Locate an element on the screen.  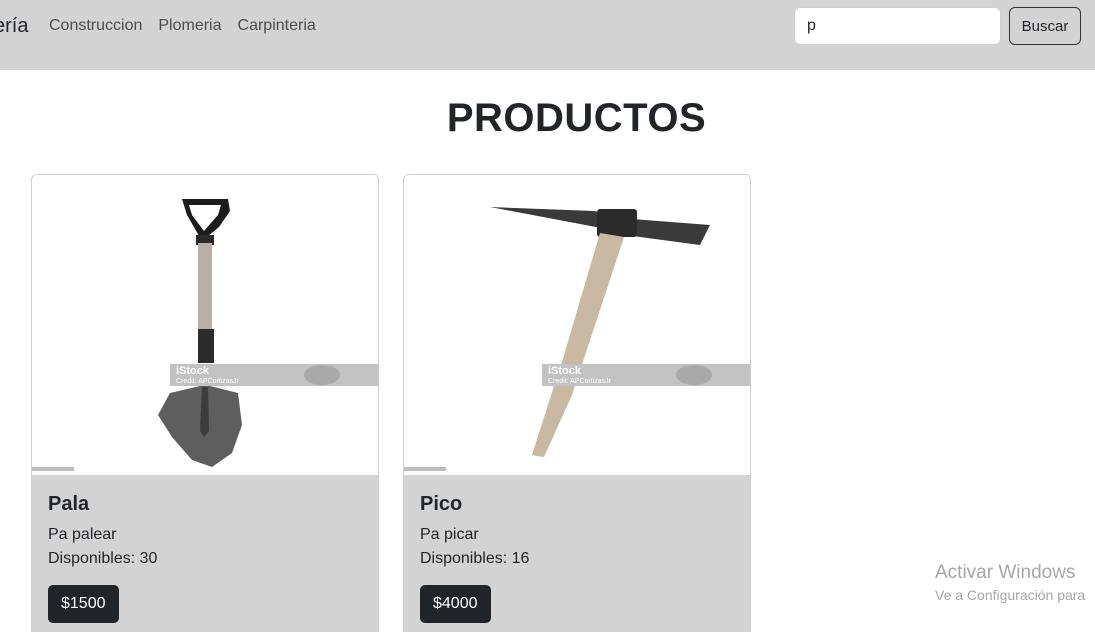
product-name: Pala is located at coordinates (69, 504).